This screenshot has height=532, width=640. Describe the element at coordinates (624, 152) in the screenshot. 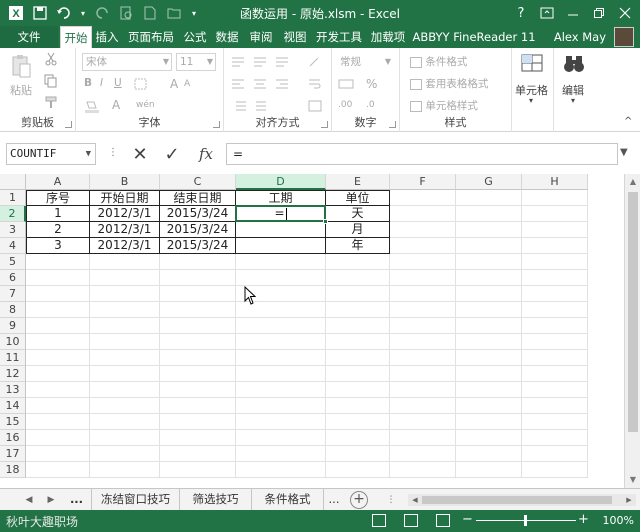

I see `expand-formula-bar-icon: ▼` at that location.